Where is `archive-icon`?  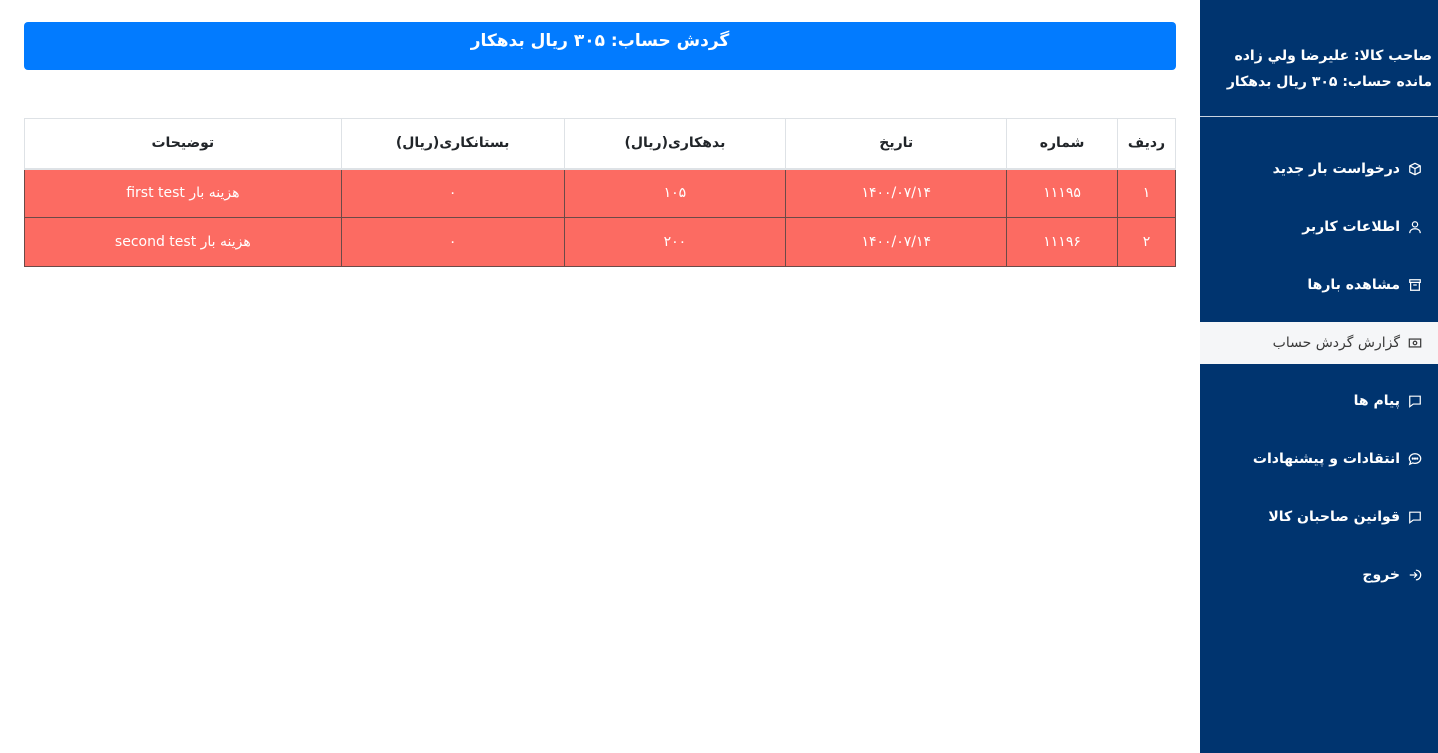
archive-icon is located at coordinates (1415, 285).